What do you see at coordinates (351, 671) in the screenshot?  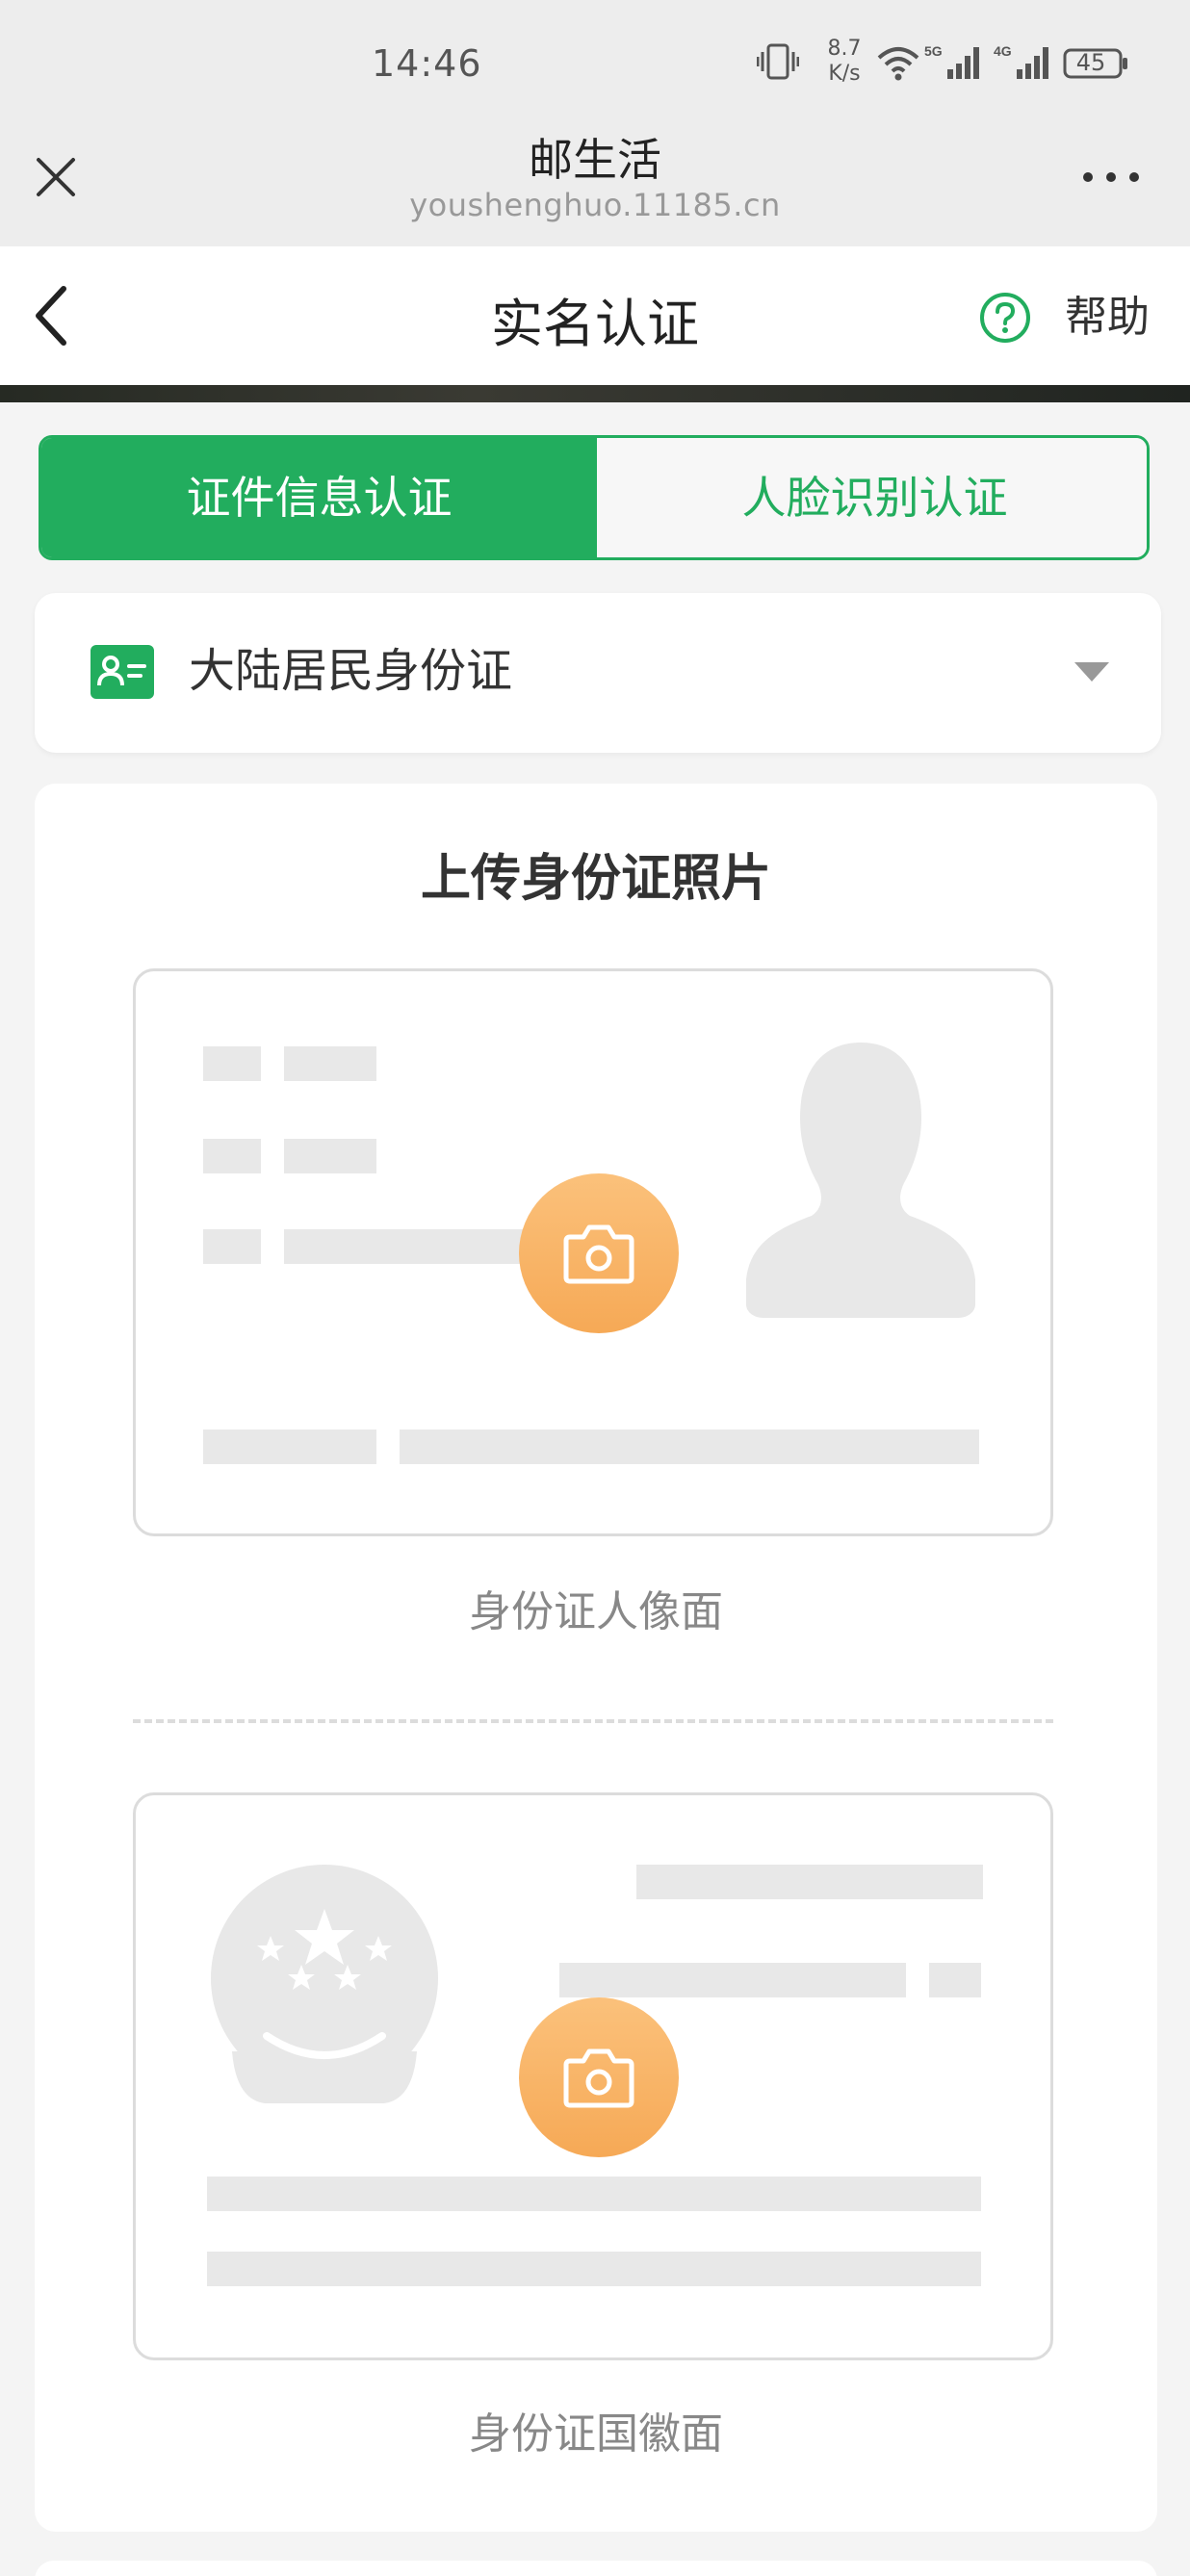 I see `id-type-value: 大陆居民身份证` at bounding box center [351, 671].